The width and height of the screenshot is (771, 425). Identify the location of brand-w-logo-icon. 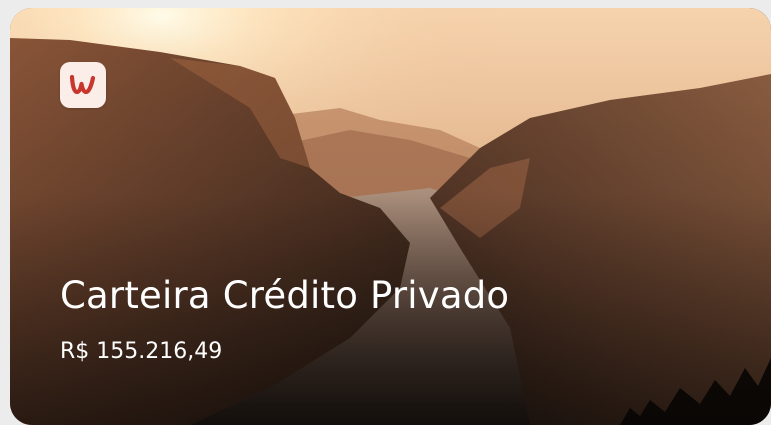
(82, 84).